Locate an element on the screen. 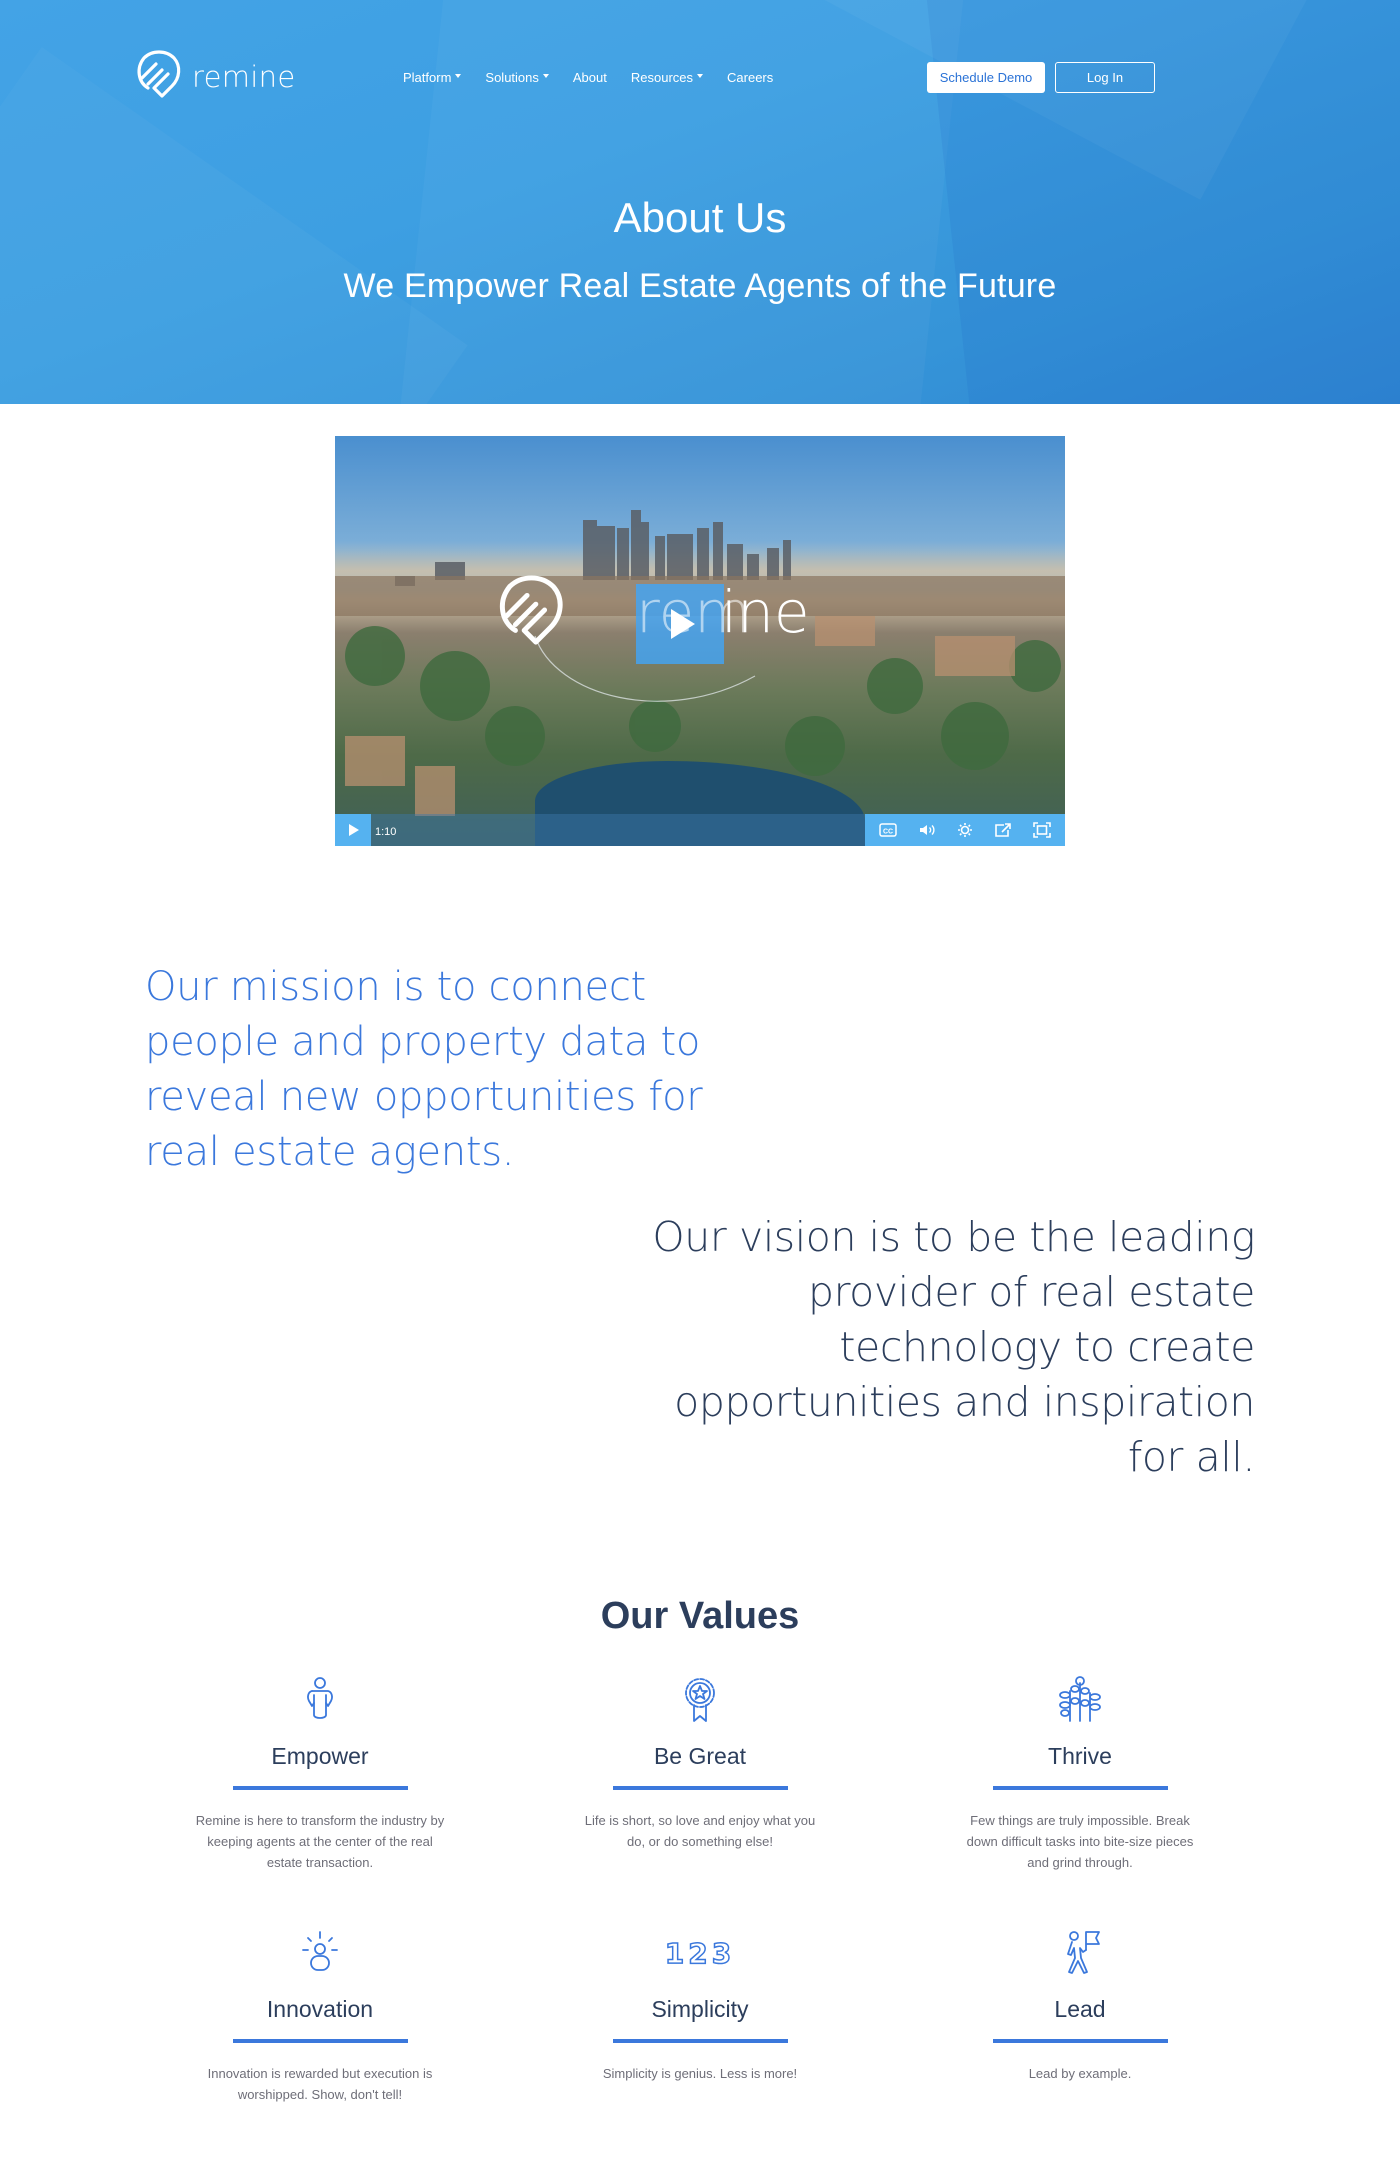 The width and height of the screenshot is (1400, 2160). award-ribbon-icon is located at coordinates (700, 1700).